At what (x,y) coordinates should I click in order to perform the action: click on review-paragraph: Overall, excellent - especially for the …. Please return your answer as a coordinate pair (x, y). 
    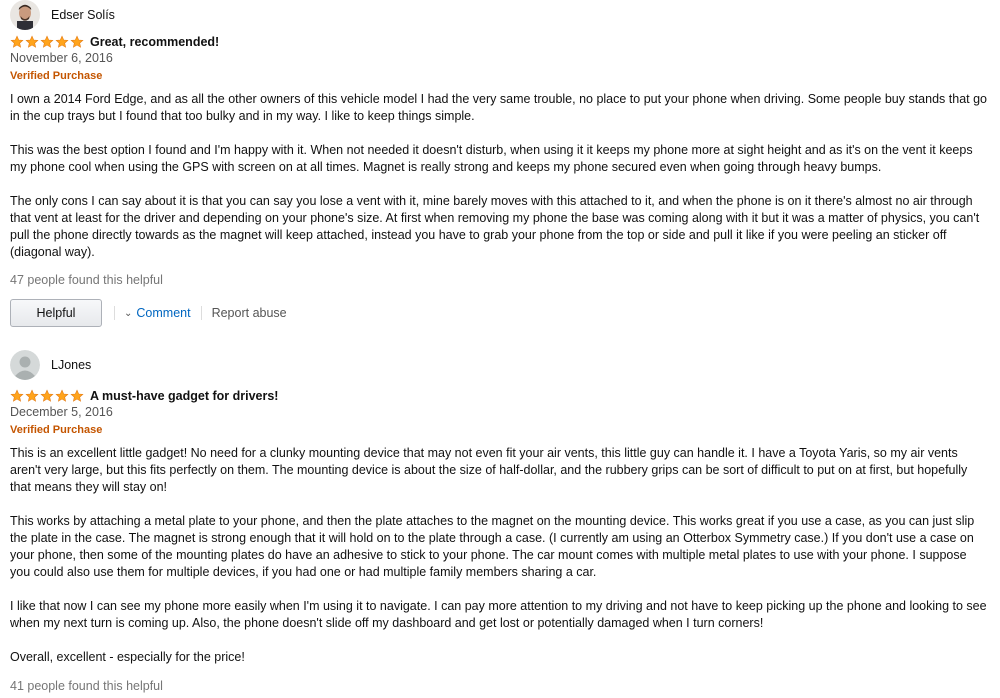
    Looking at the image, I should click on (127, 657).